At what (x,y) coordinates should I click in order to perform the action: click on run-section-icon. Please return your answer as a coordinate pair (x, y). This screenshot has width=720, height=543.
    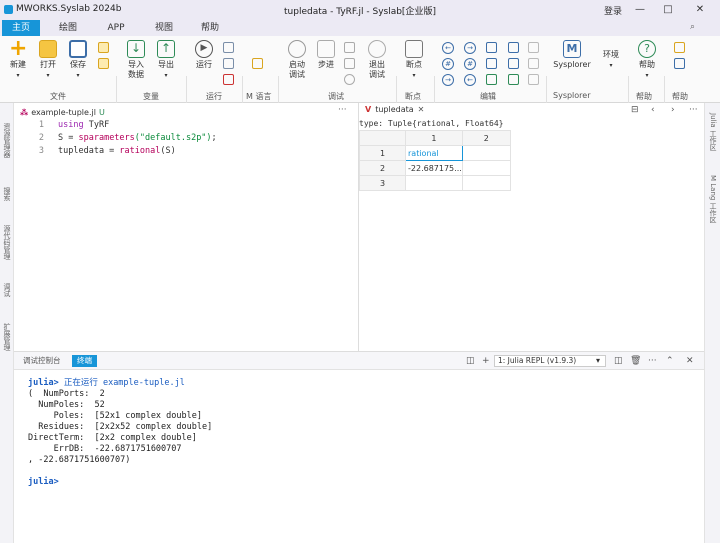
    Looking at the image, I should click on (228, 47).